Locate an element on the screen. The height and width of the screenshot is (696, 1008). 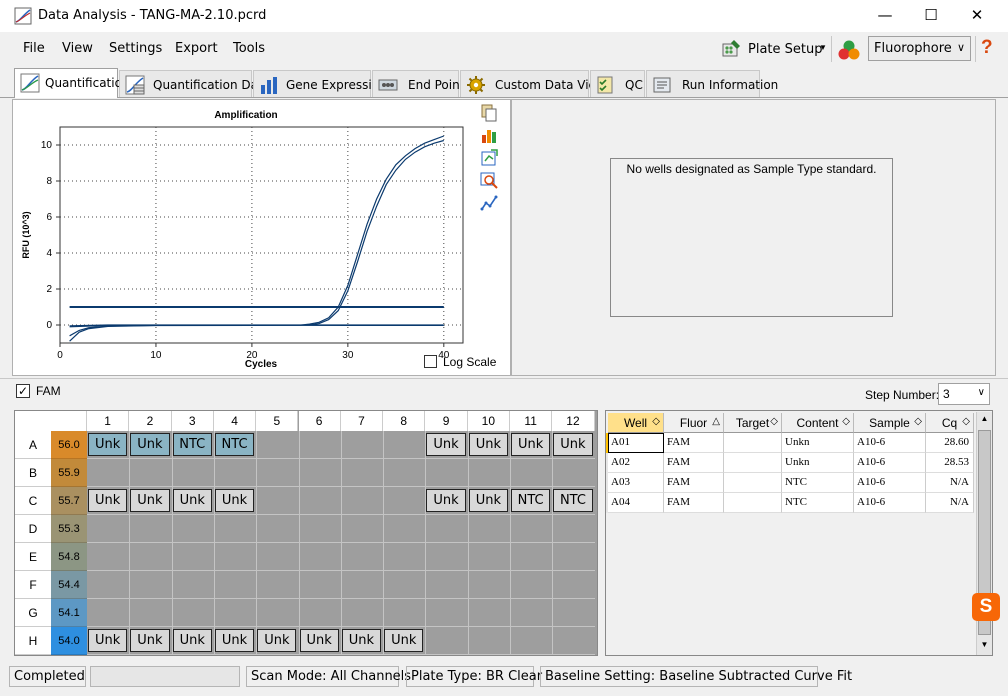
plate-well-A12: Unk is located at coordinates (573, 444).